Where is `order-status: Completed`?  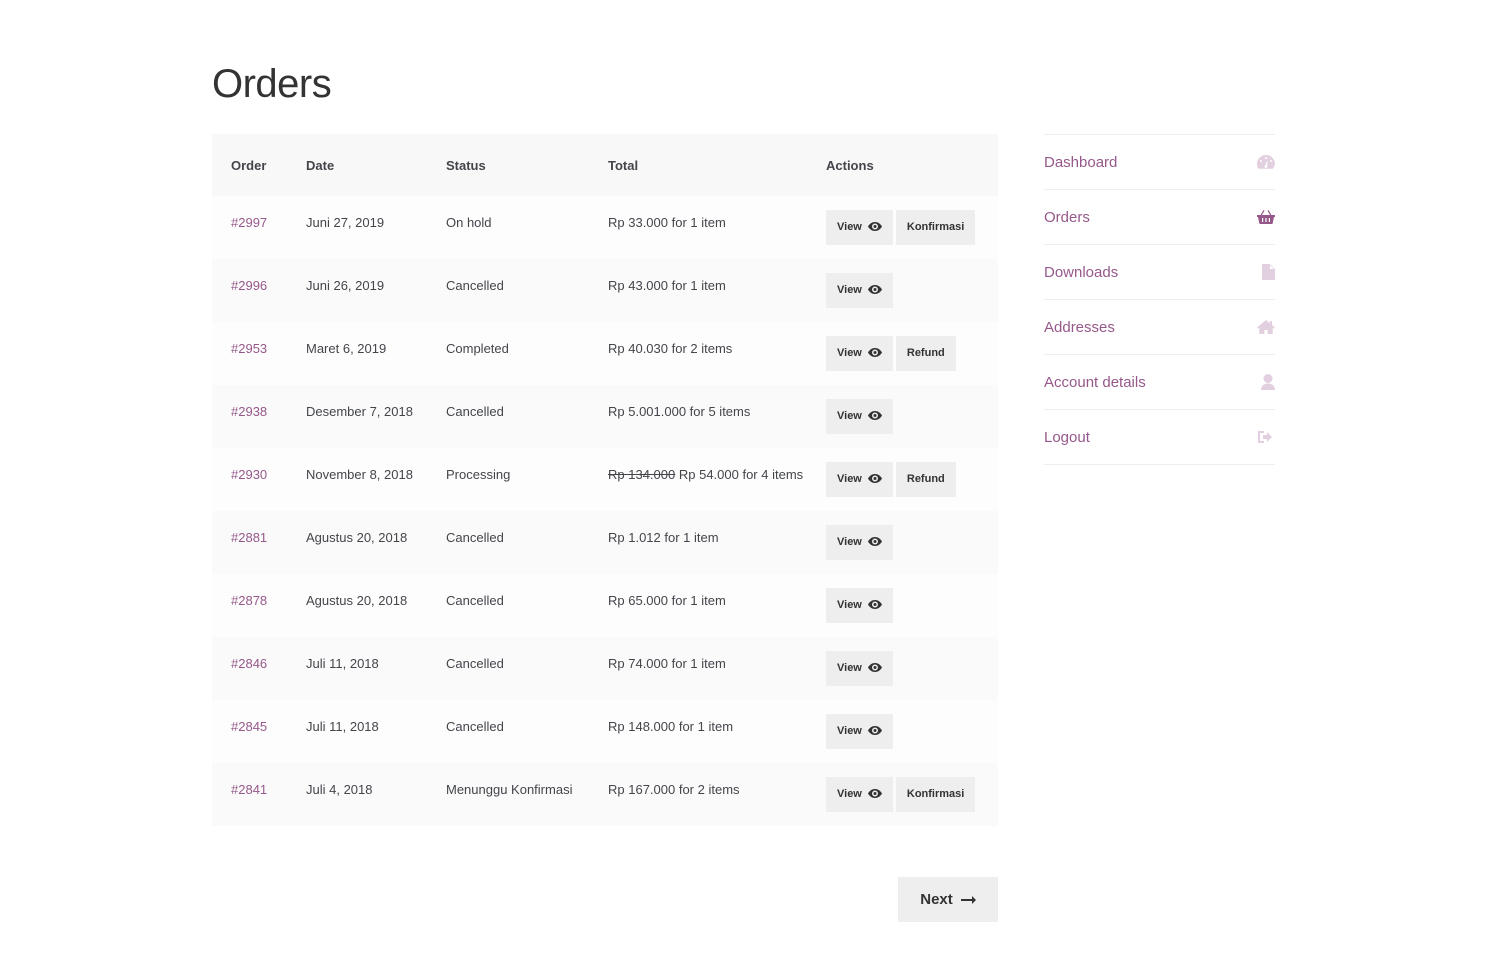 order-status: Completed is located at coordinates (508, 353).